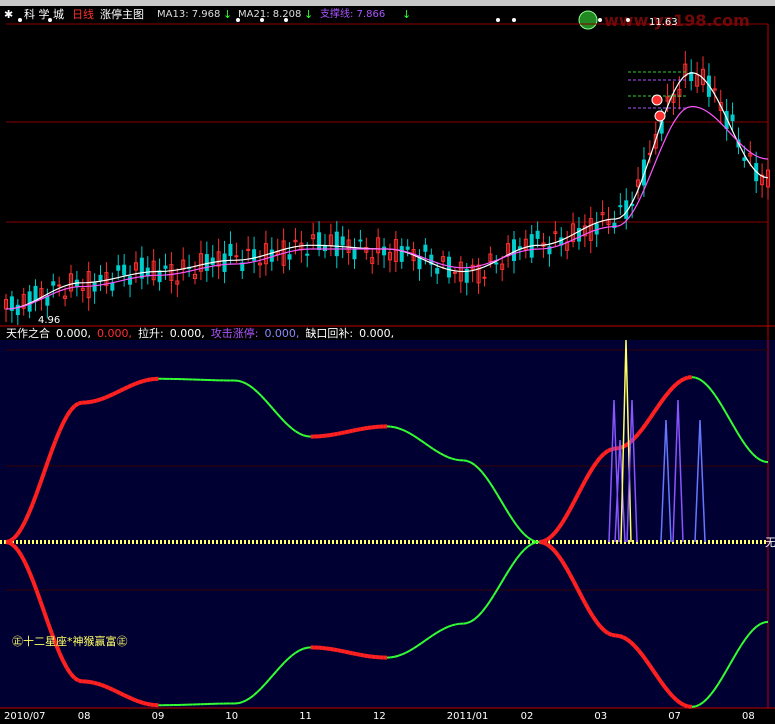 This screenshot has width=775, height=724. Describe the element at coordinates (660, 116) in the screenshot. I see `smiley-icon` at that location.